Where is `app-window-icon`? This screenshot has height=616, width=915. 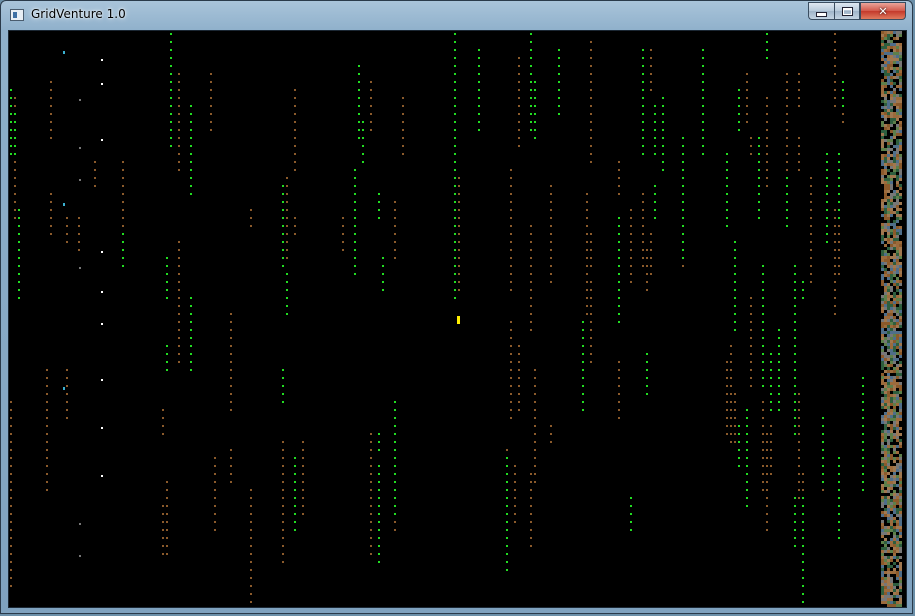
app-window-icon is located at coordinates (17, 15).